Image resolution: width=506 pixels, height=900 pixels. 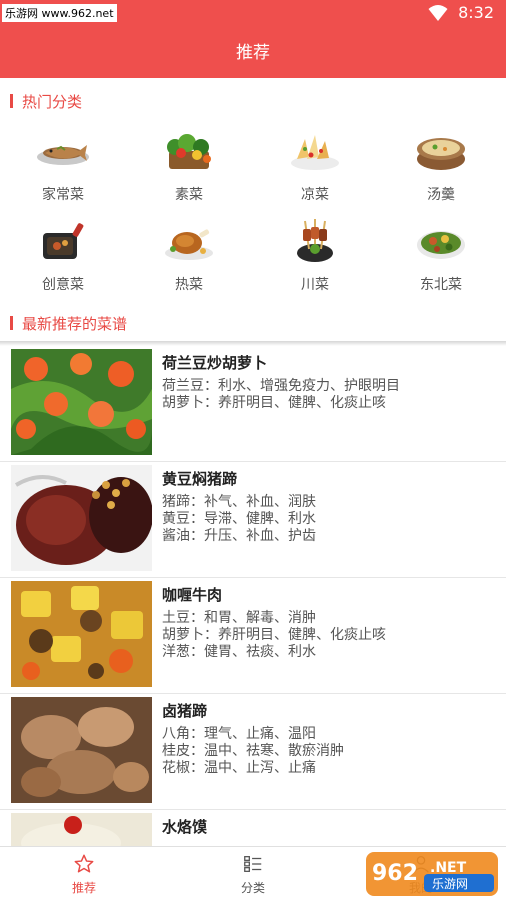 I want to click on category-label: 凉菜, so click(x=315, y=195).